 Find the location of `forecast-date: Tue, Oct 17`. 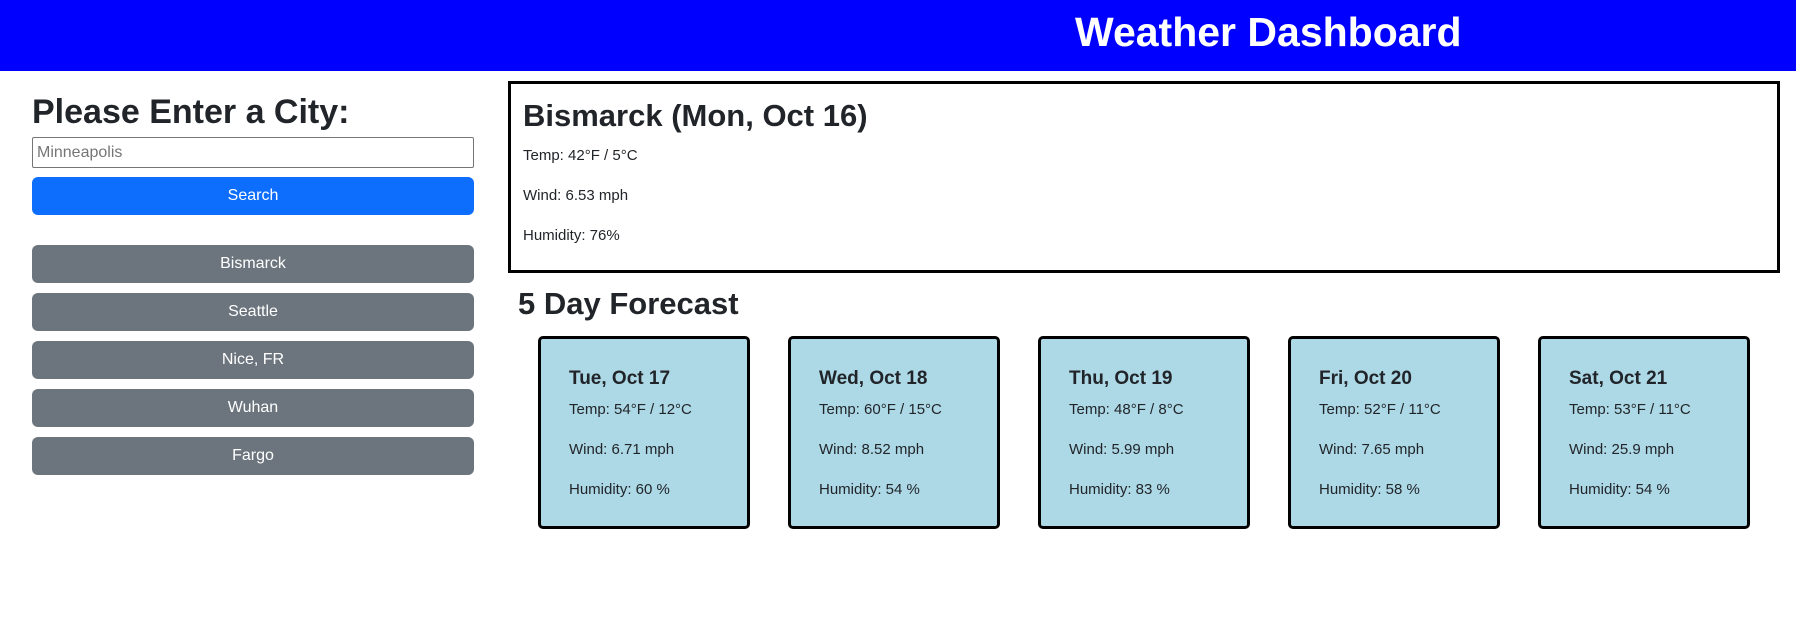

forecast-date: Tue, Oct 17 is located at coordinates (620, 378).